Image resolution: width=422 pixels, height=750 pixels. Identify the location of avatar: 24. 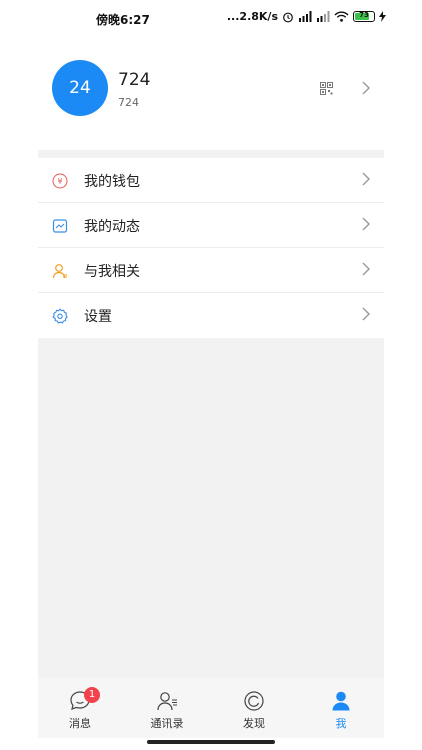
(80, 88).